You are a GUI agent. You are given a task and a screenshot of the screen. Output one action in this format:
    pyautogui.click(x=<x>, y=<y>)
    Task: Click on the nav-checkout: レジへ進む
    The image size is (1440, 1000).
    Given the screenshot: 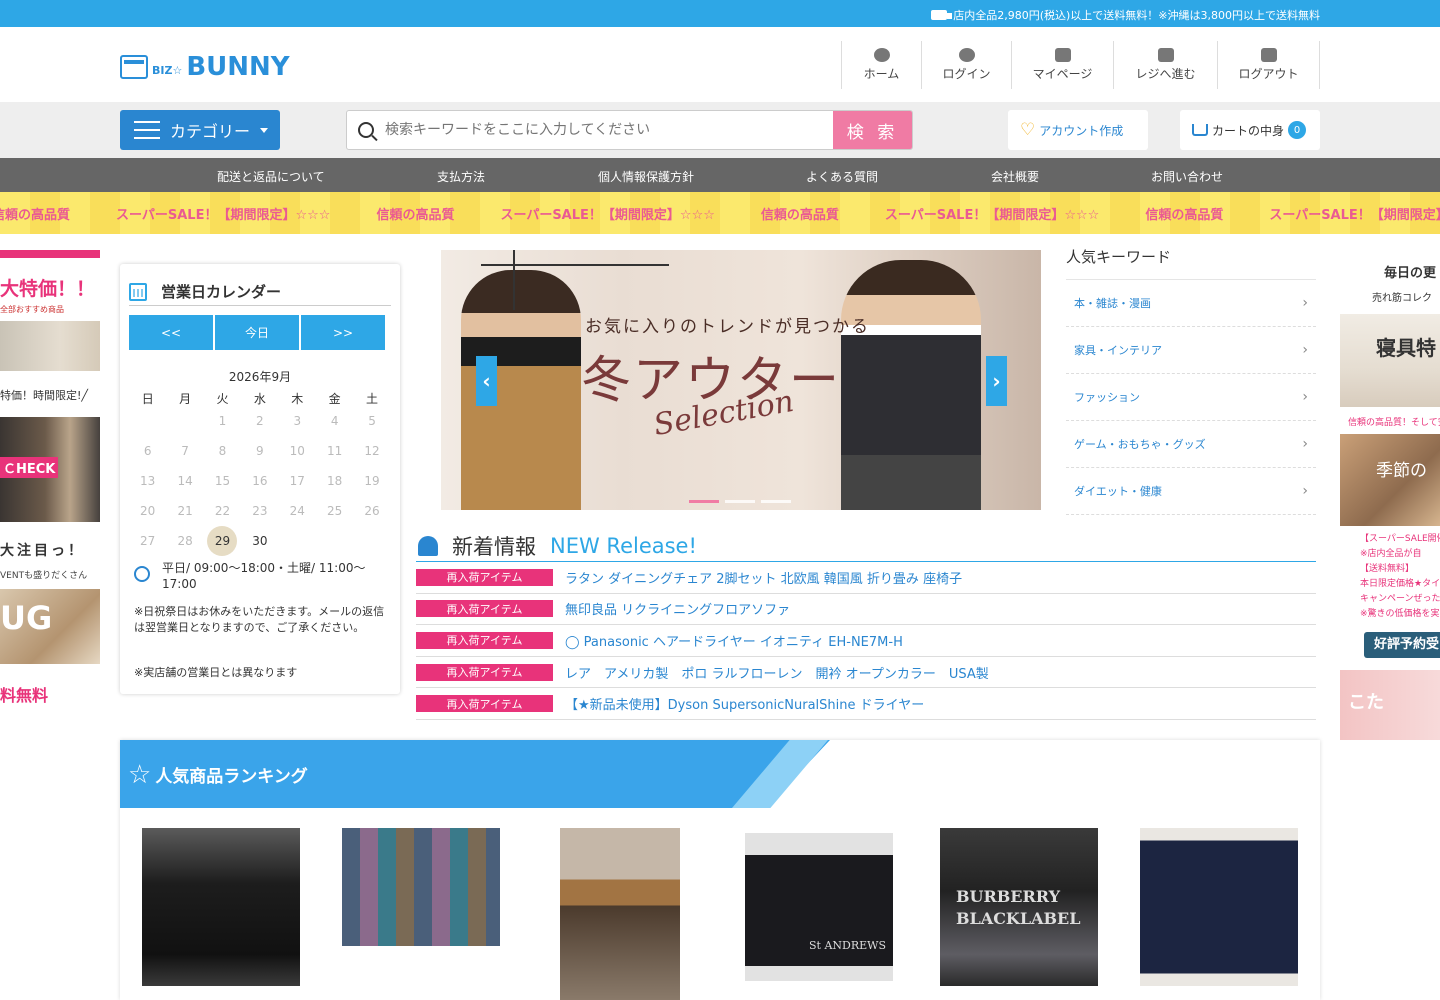 What is the action you would take?
    pyautogui.click(x=1166, y=65)
    